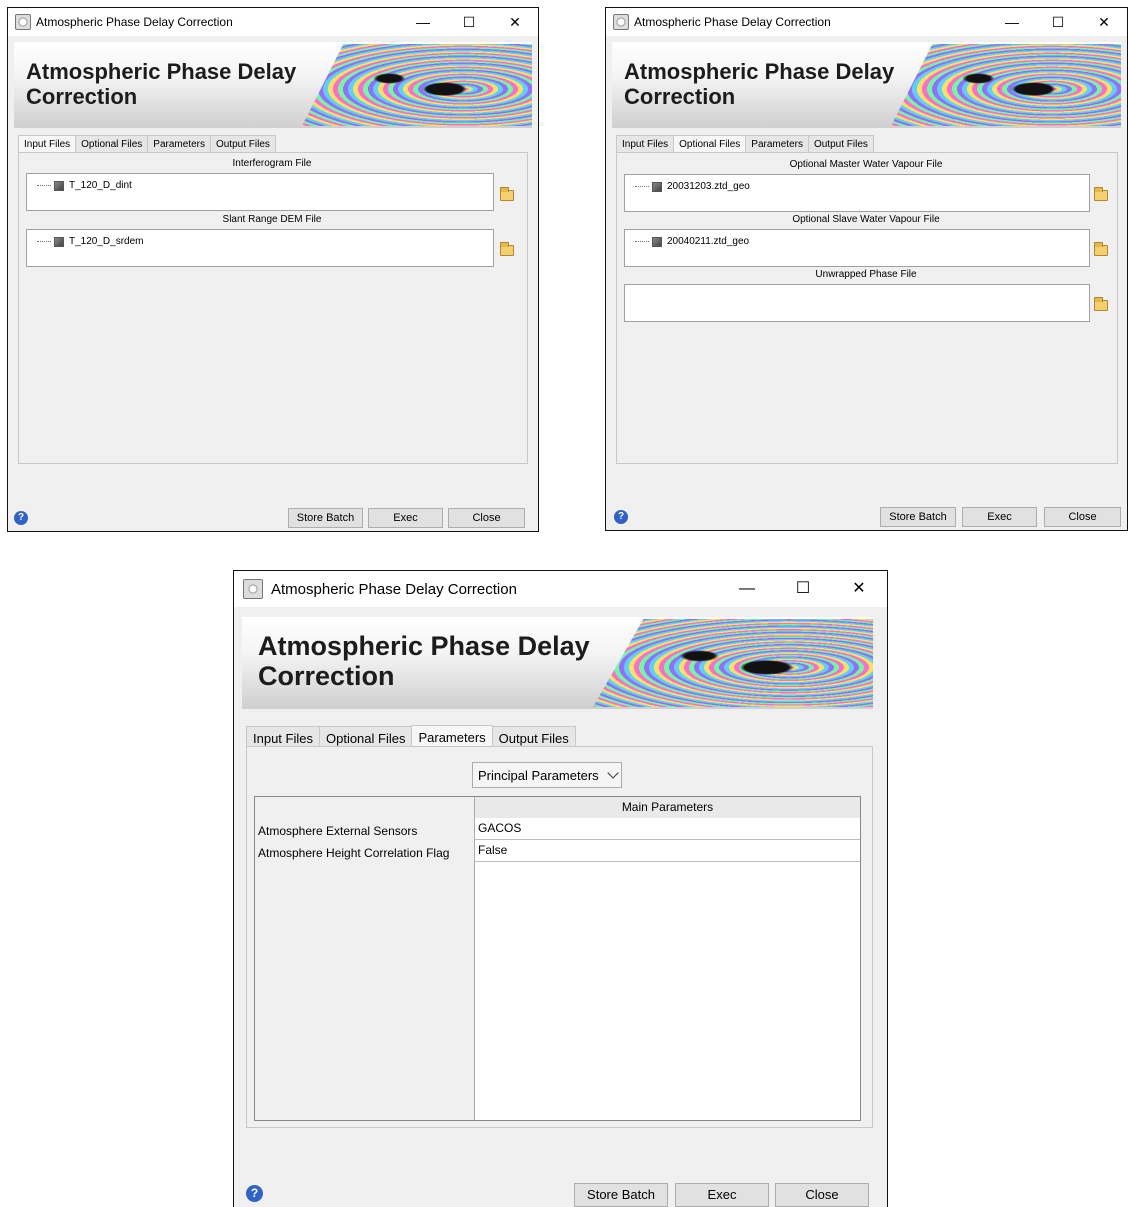 This screenshot has height=1207, width=1128. I want to click on dropdown-selected-value: Principal Parameters, so click(538, 775).